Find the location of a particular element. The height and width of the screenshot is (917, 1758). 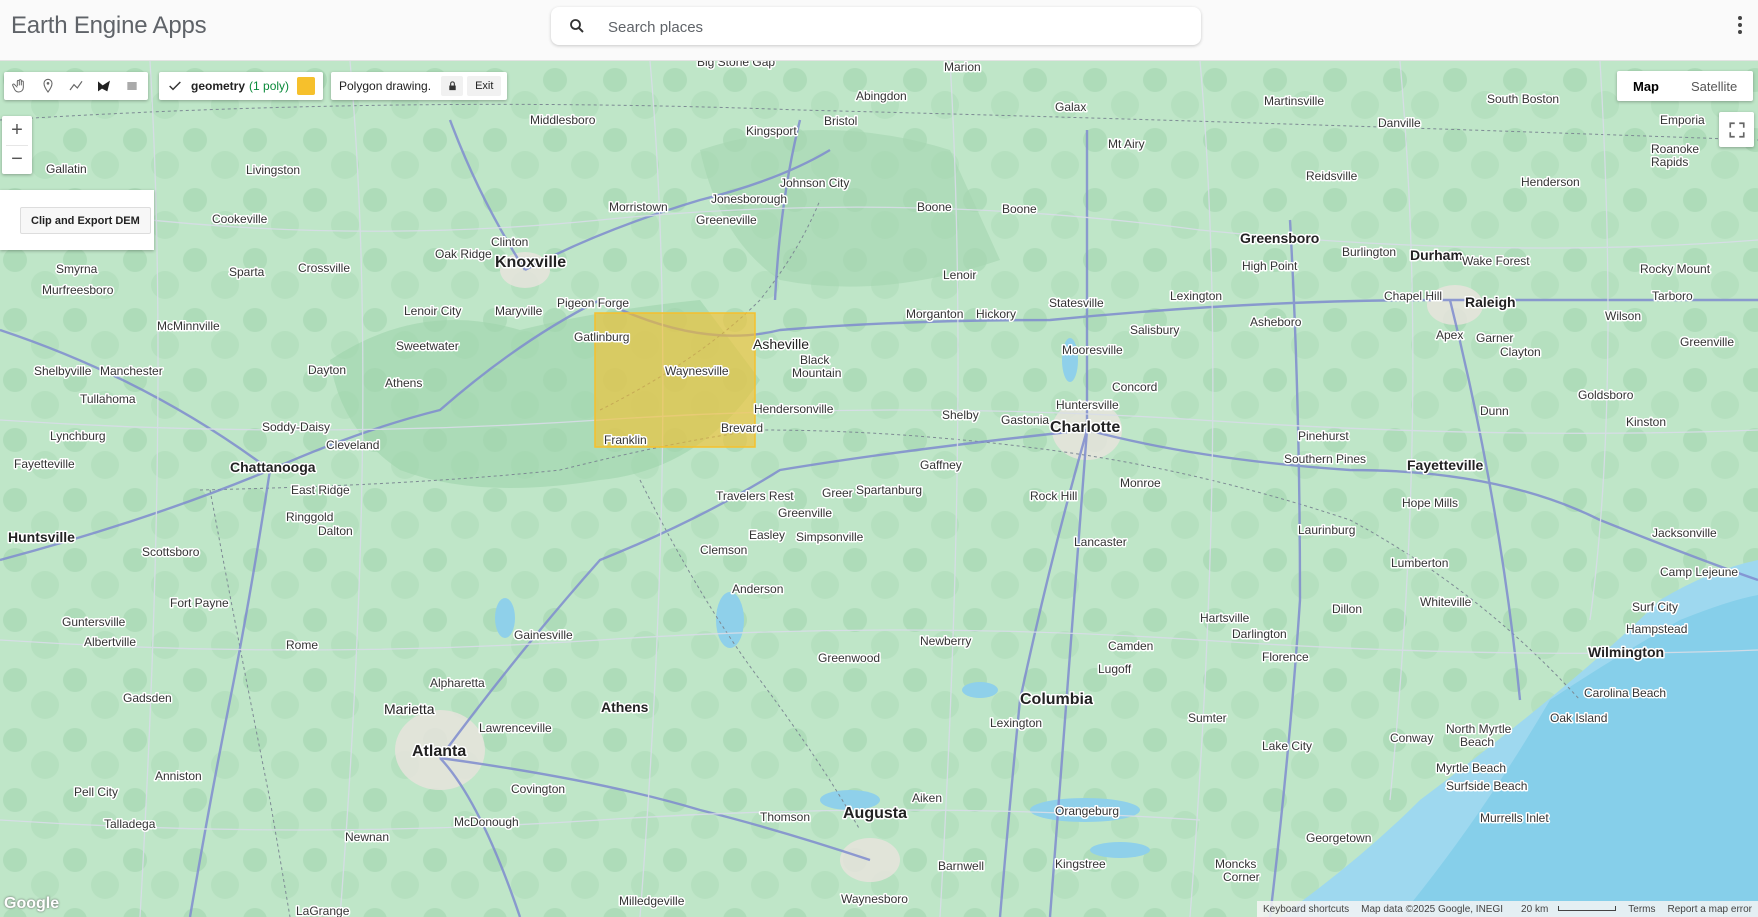

svg-text: Chattanooga is located at coordinates (273, 467).